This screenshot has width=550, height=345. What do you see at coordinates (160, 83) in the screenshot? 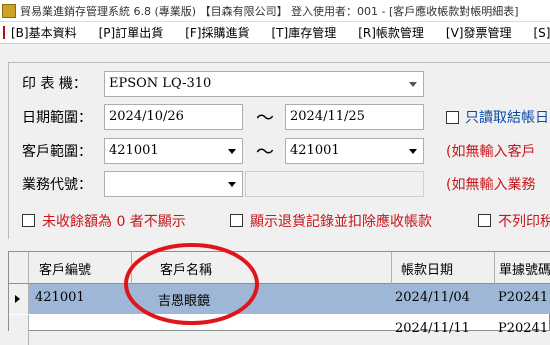
I see `printer-value: EPSON LQ-310` at bounding box center [160, 83].